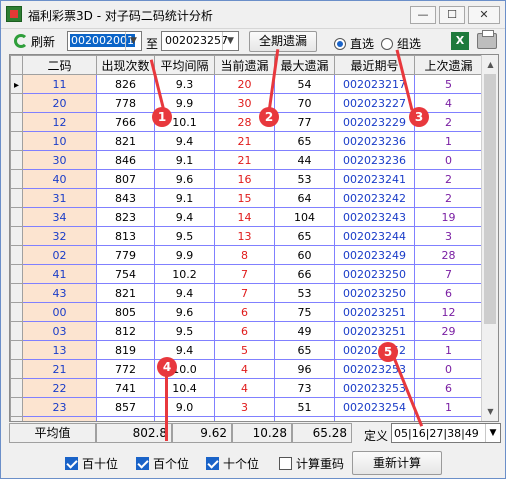 The width and height of the screenshot is (506, 479). Describe the element at coordinates (125, 236) in the screenshot. I see `table-cell: 813` at that location.